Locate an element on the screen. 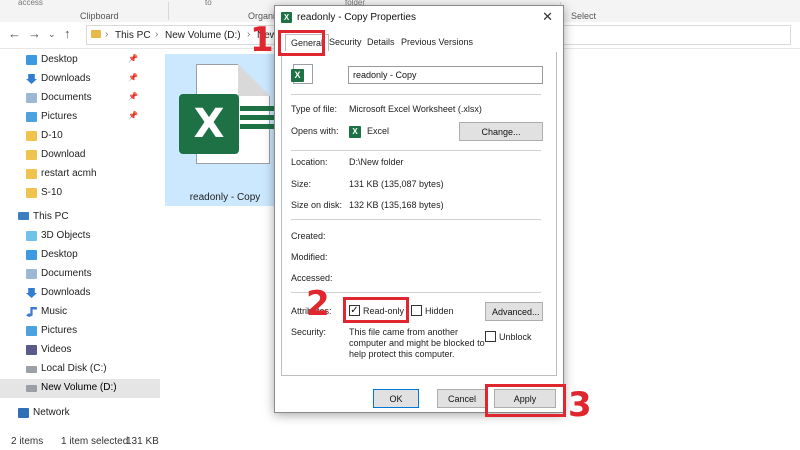  security-text-line-2: computer and might be blocked to is located at coordinates (417, 343).